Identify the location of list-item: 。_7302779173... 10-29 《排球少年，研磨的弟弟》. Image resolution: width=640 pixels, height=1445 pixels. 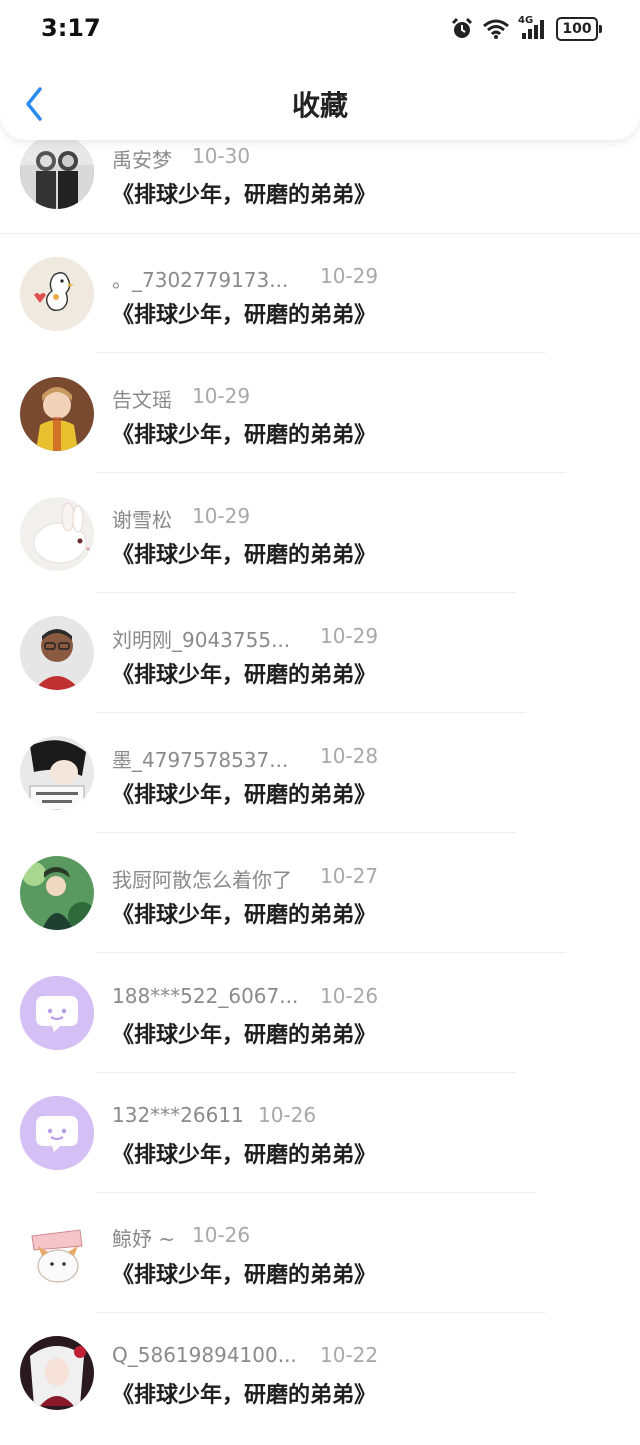
(320, 305).